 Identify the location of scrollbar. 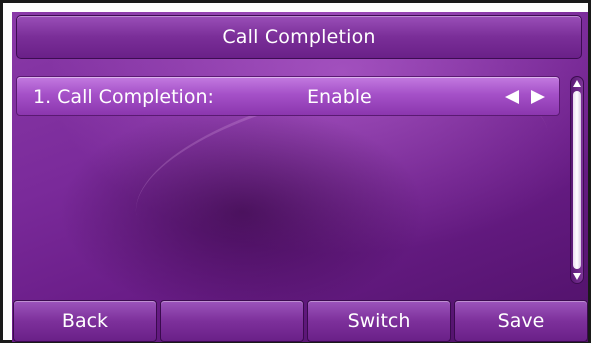
(577, 180).